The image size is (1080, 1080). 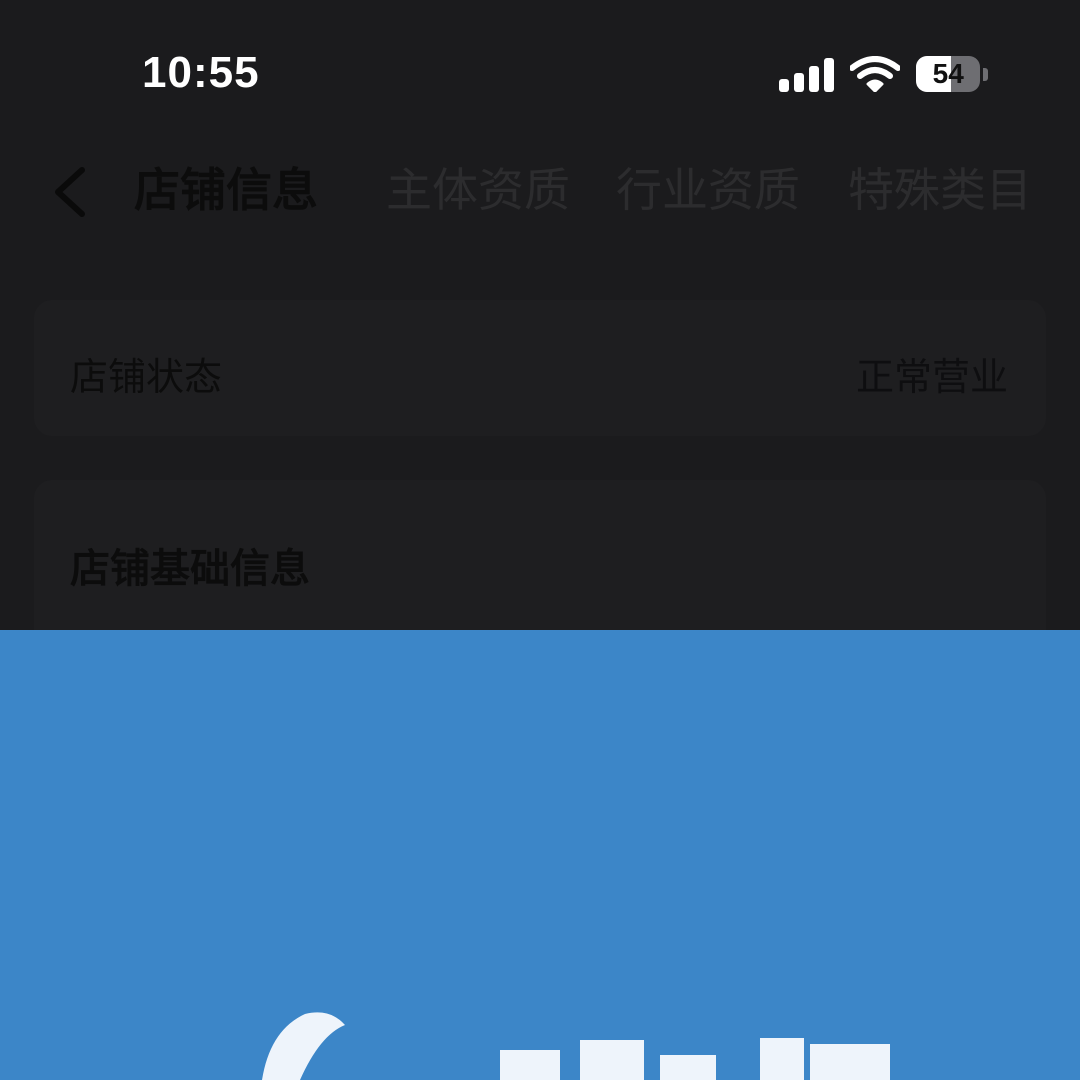 I want to click on tab-store-info: 店铺信息, so click(x=226, y=190).